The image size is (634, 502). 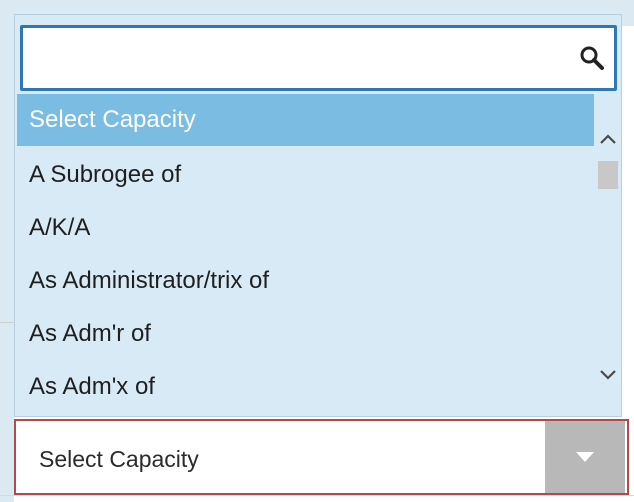 What do you see at coordinates (321, 457) in the screenshot?
I see `capacity-select: Select Capacity` at bounding box center [321, 457].